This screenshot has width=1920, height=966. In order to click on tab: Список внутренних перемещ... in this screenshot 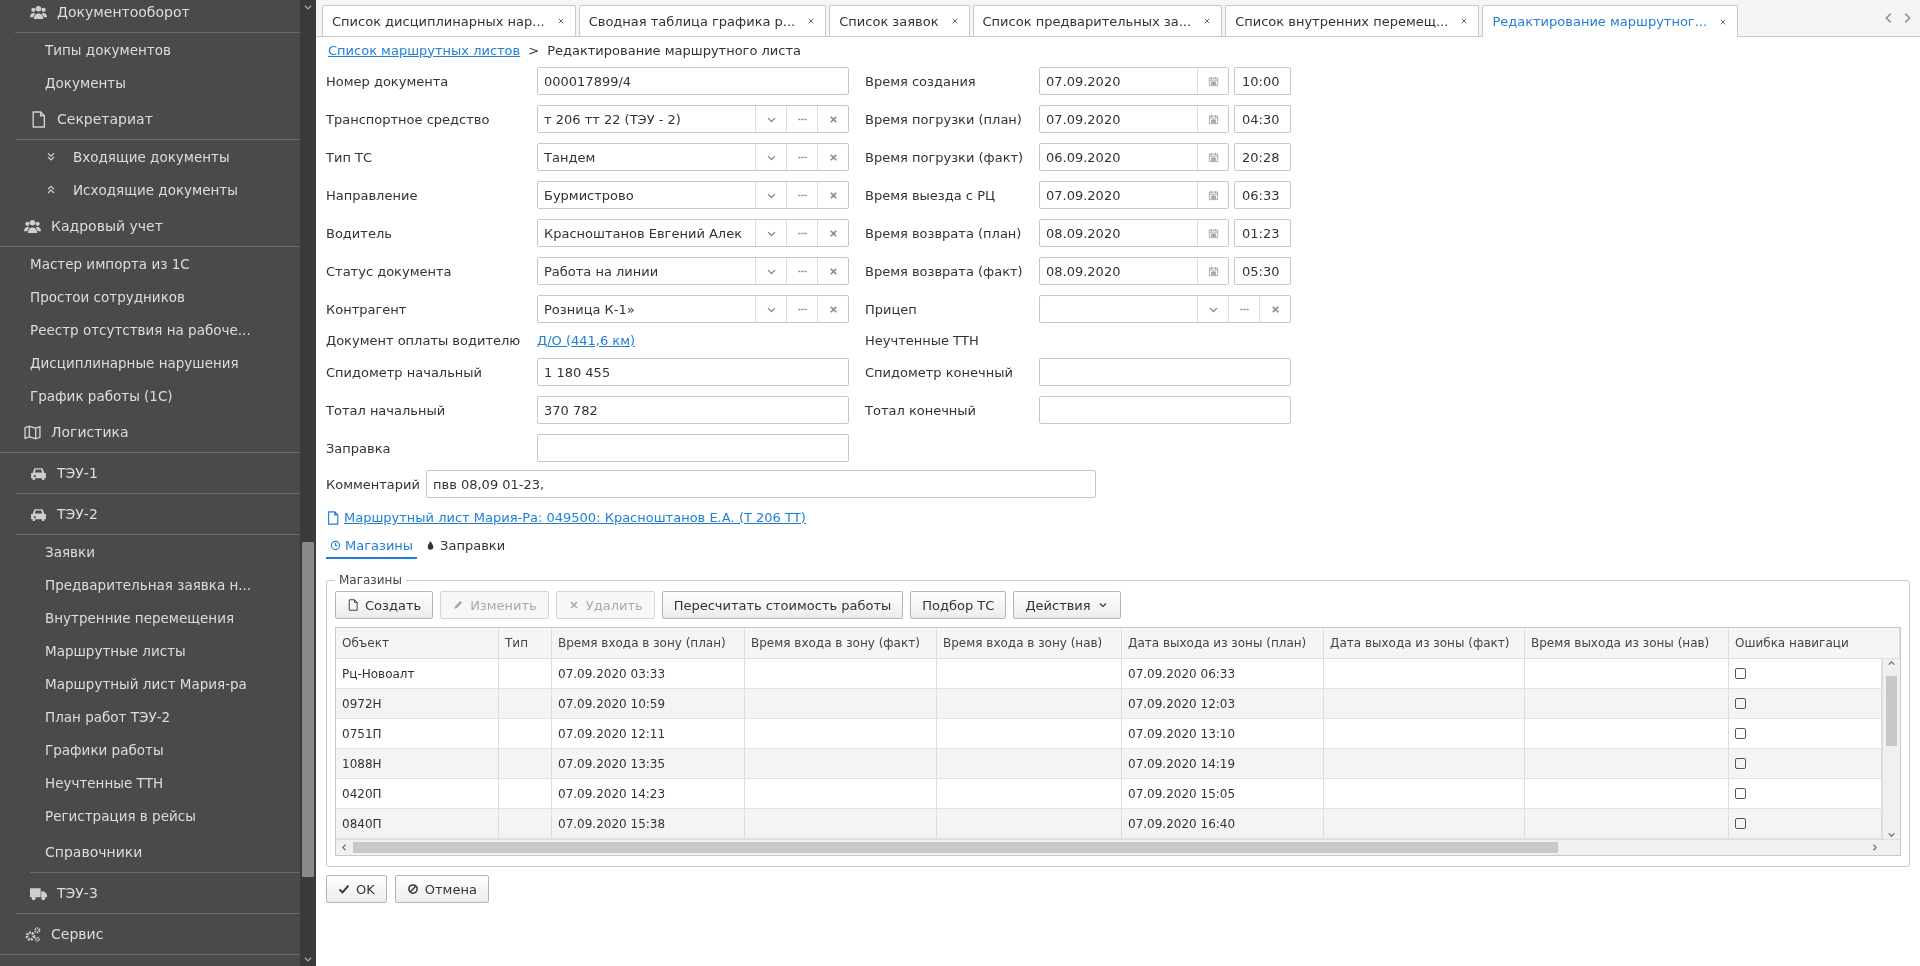, I will do `click(1352, 20)`.